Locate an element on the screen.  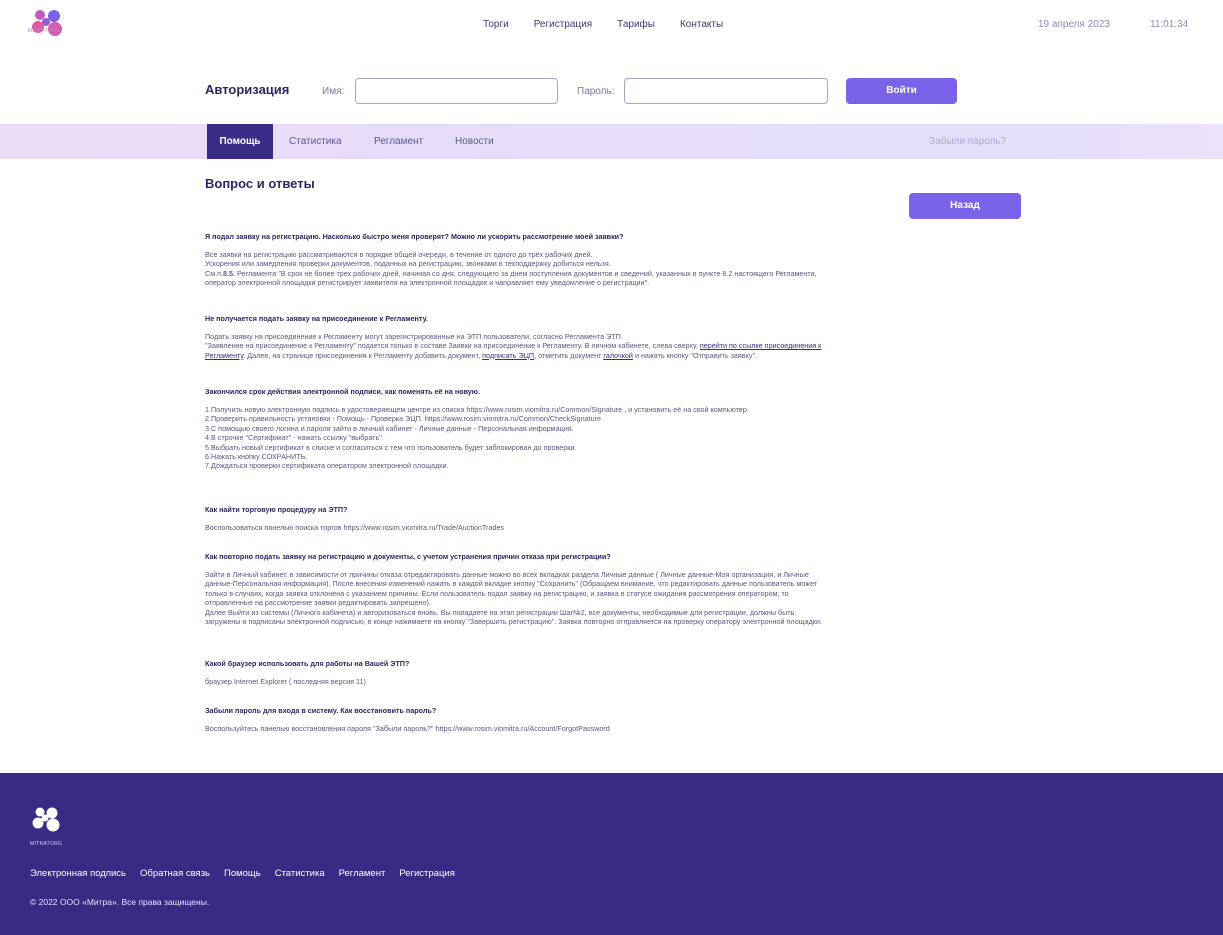
answer-bold-text: 8.5. is located at coordinates (229, 273).